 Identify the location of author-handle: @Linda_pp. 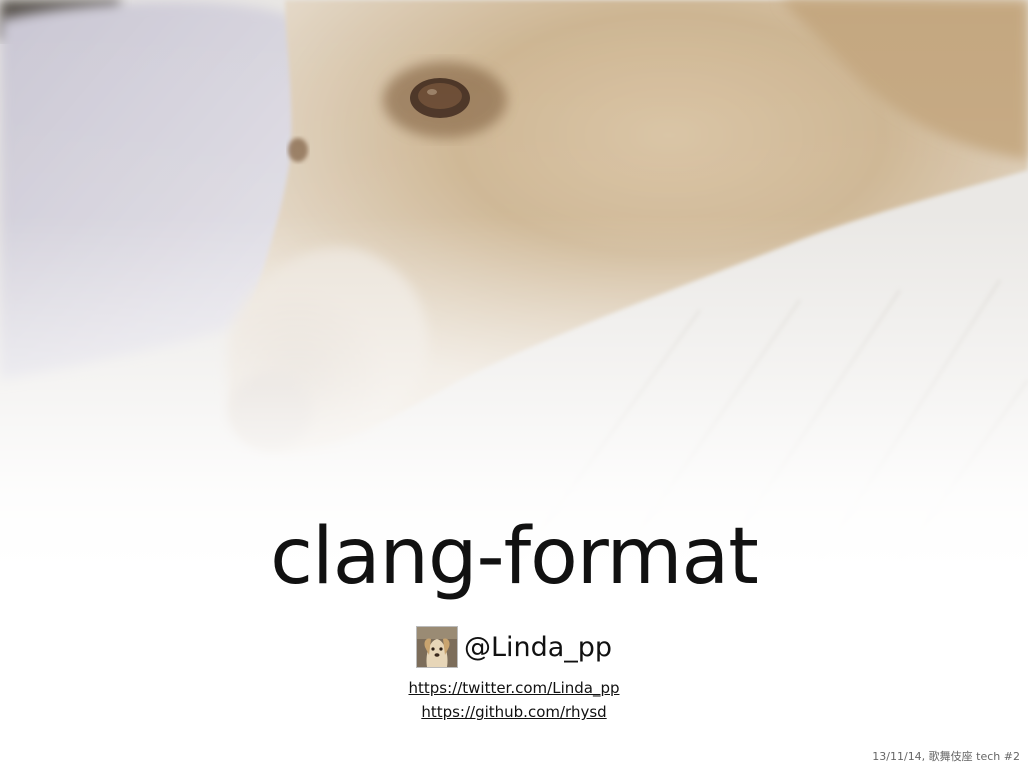
(538, 647).